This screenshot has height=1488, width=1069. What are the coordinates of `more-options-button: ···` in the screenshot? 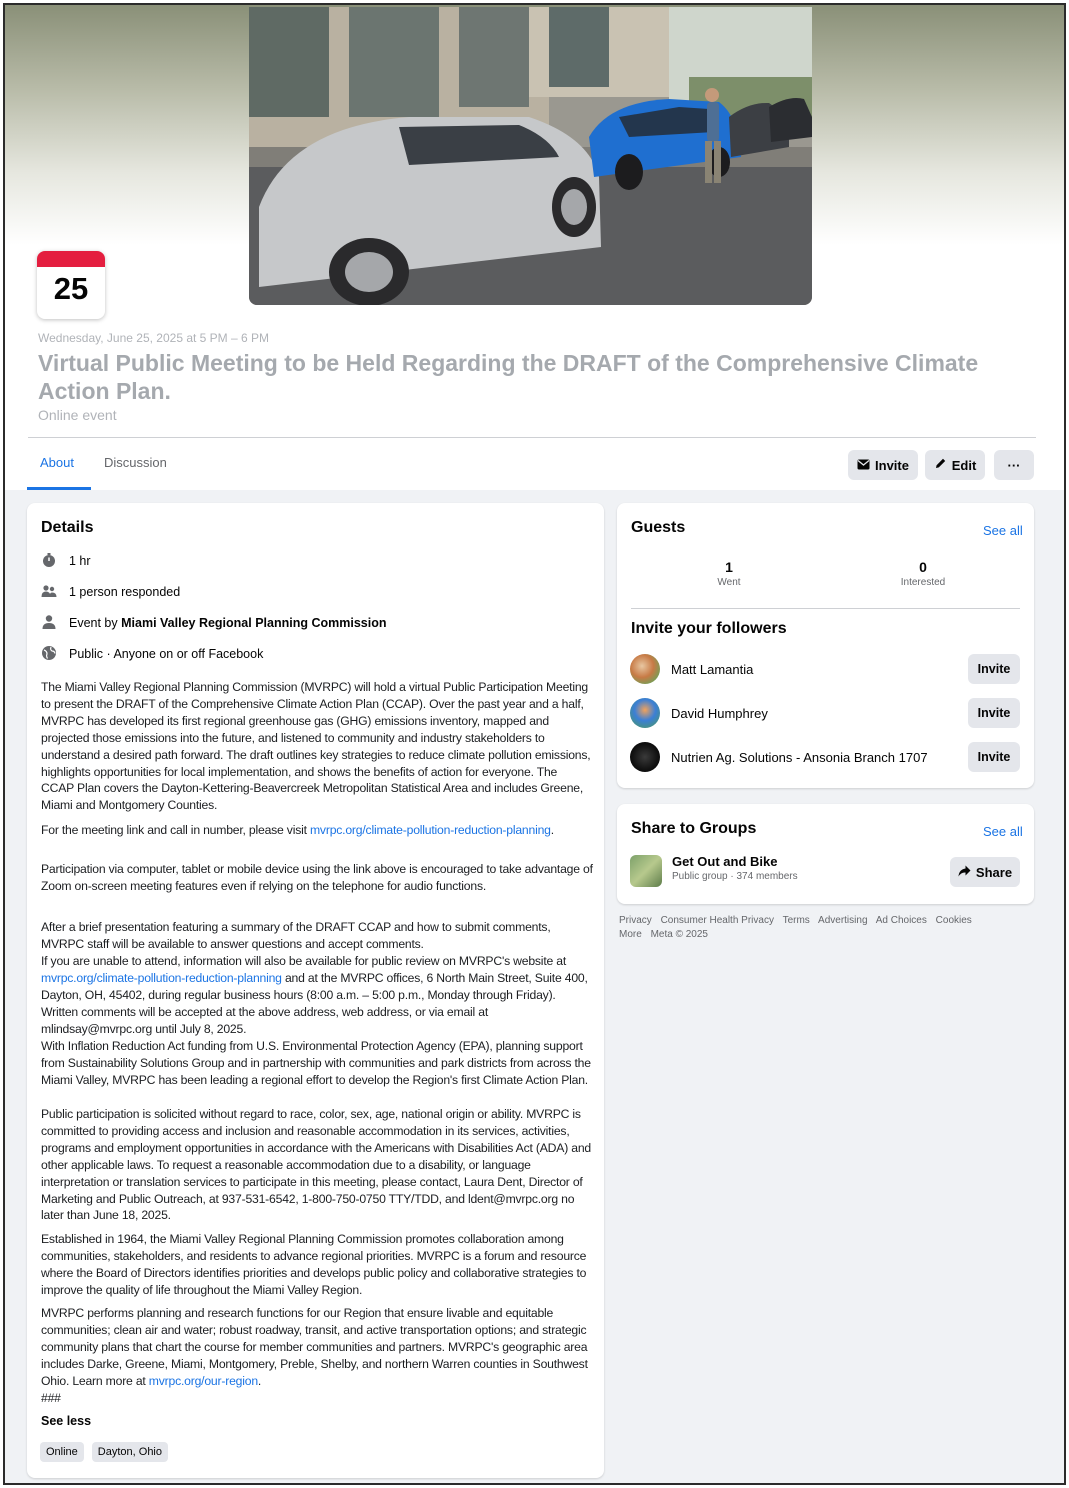 It's located at (1014, 465).